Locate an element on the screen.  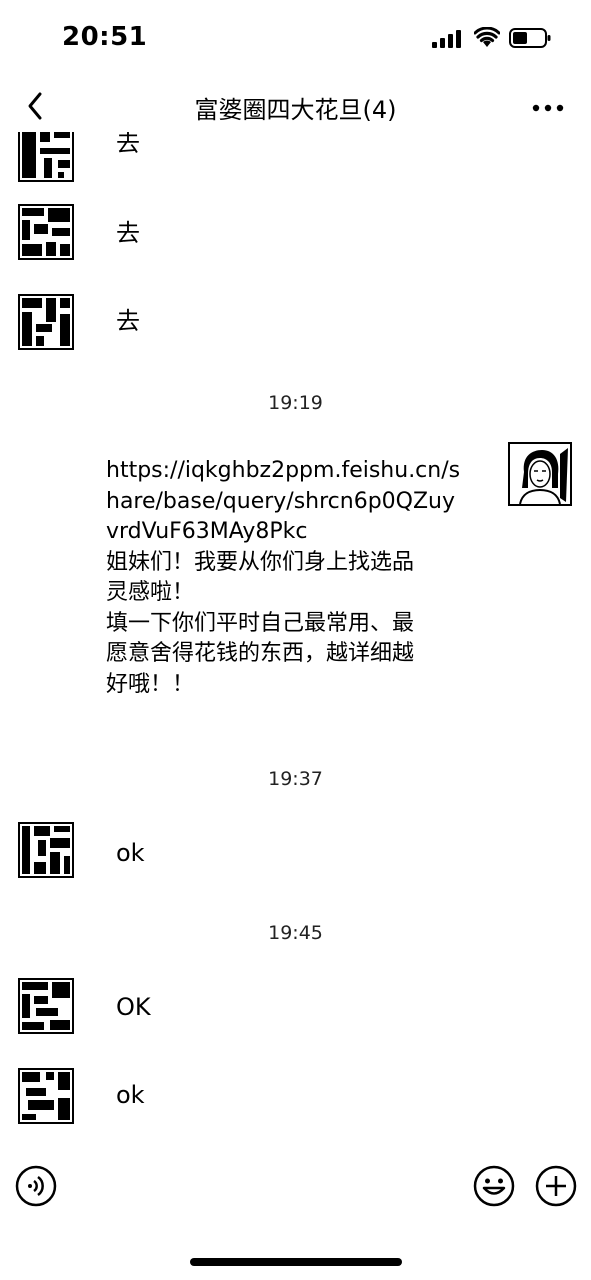
message-text: OK is located at coordinates (133, 1007).